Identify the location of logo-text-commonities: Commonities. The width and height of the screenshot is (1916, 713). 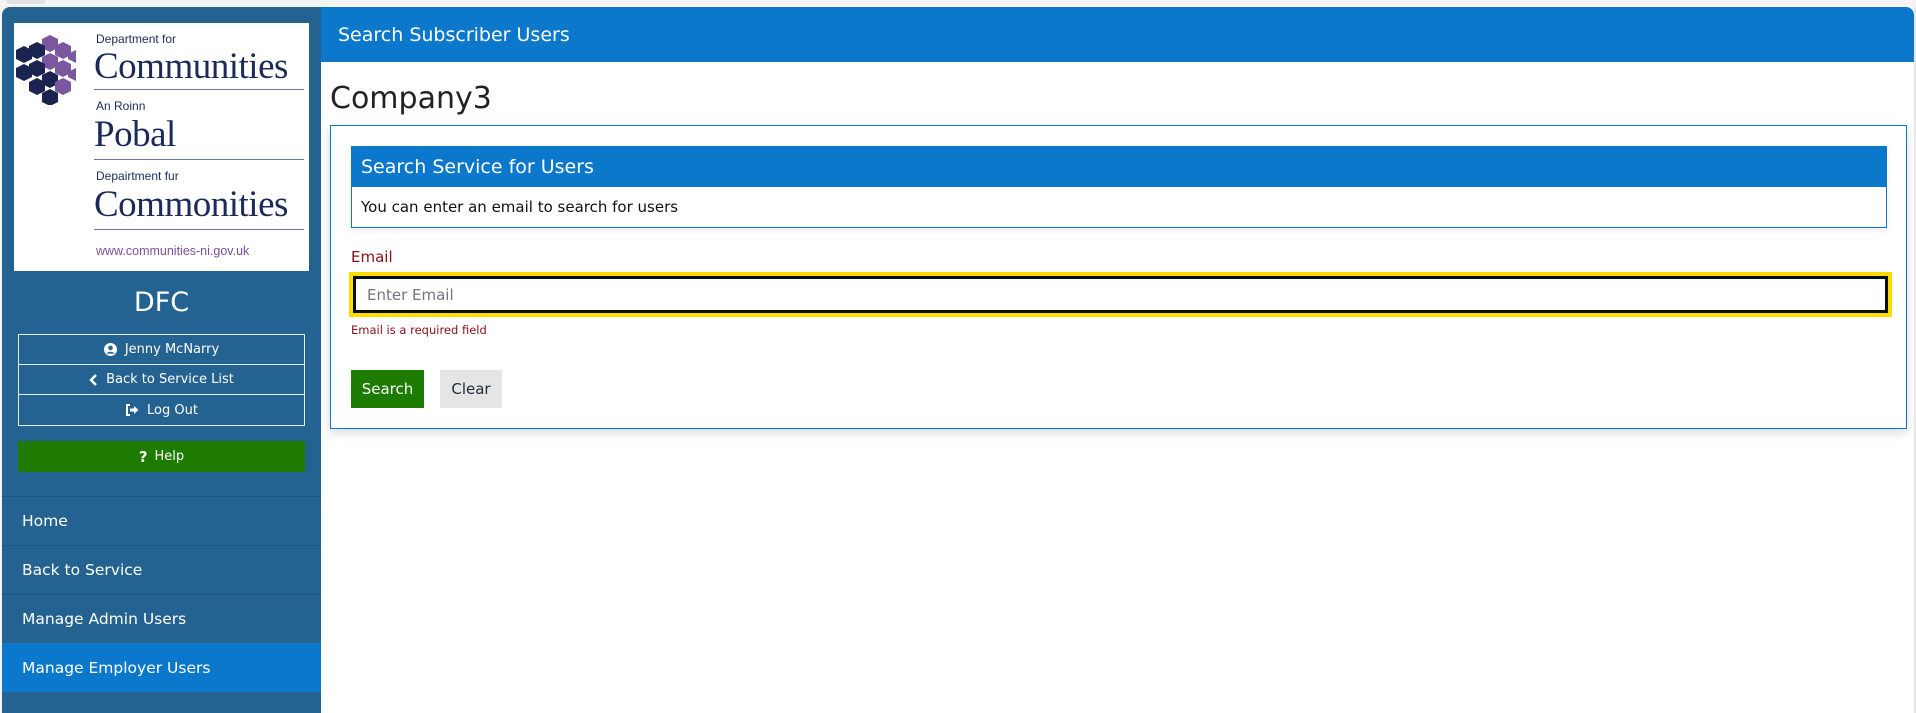
(191, 204).